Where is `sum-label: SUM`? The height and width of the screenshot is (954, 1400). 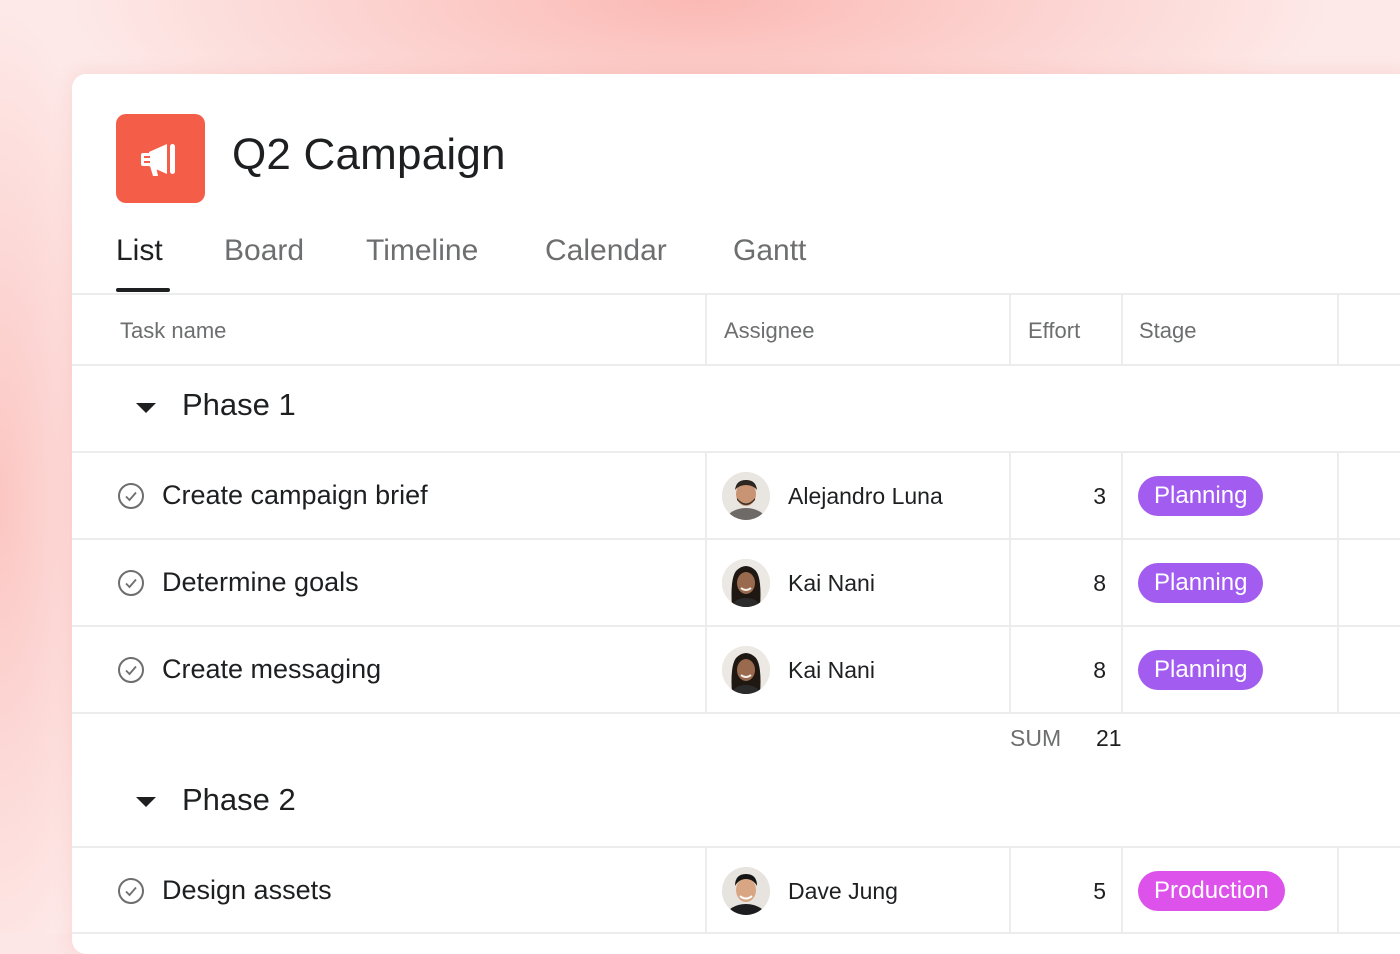
sum-label: SUM is located at coordinates (1036, 738).